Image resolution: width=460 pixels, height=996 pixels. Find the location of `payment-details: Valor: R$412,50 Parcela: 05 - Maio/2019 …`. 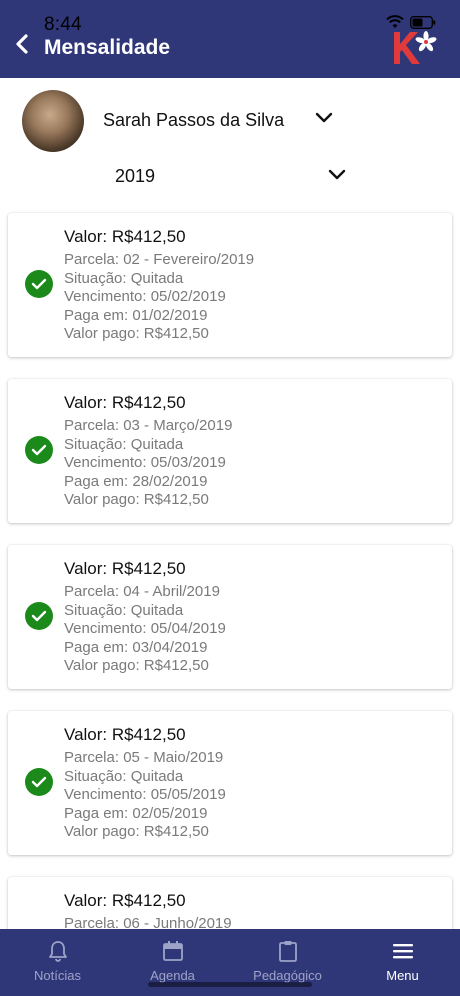

payment-details: Valor: R$412,50 Parcela: 05 - Maio/2019 … is located at coordinates (145, 783).